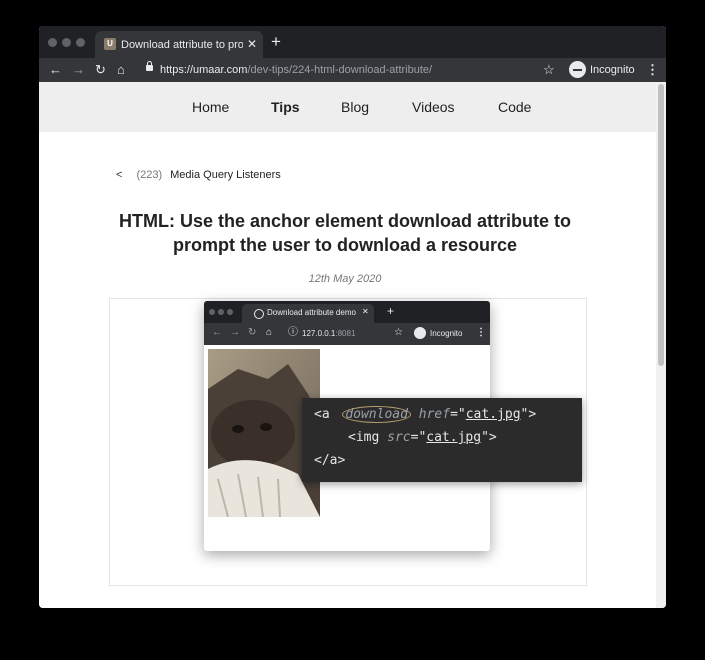 This screenshot has height=660, width=705. Describe the element at coordinates (225, 175) in the screenshot. I see `prev-tip-title: Media Query Listeners` at that location.